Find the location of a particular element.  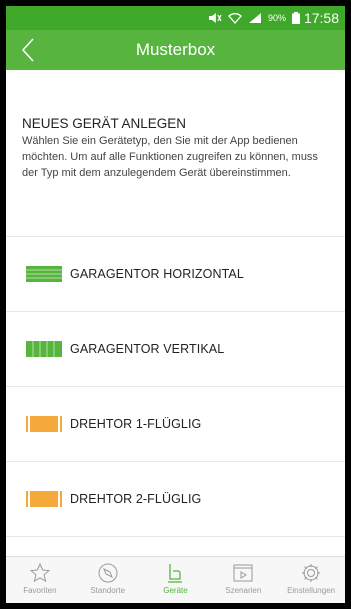

nav-geraete: Geräte is located at coordinates (176, 580).